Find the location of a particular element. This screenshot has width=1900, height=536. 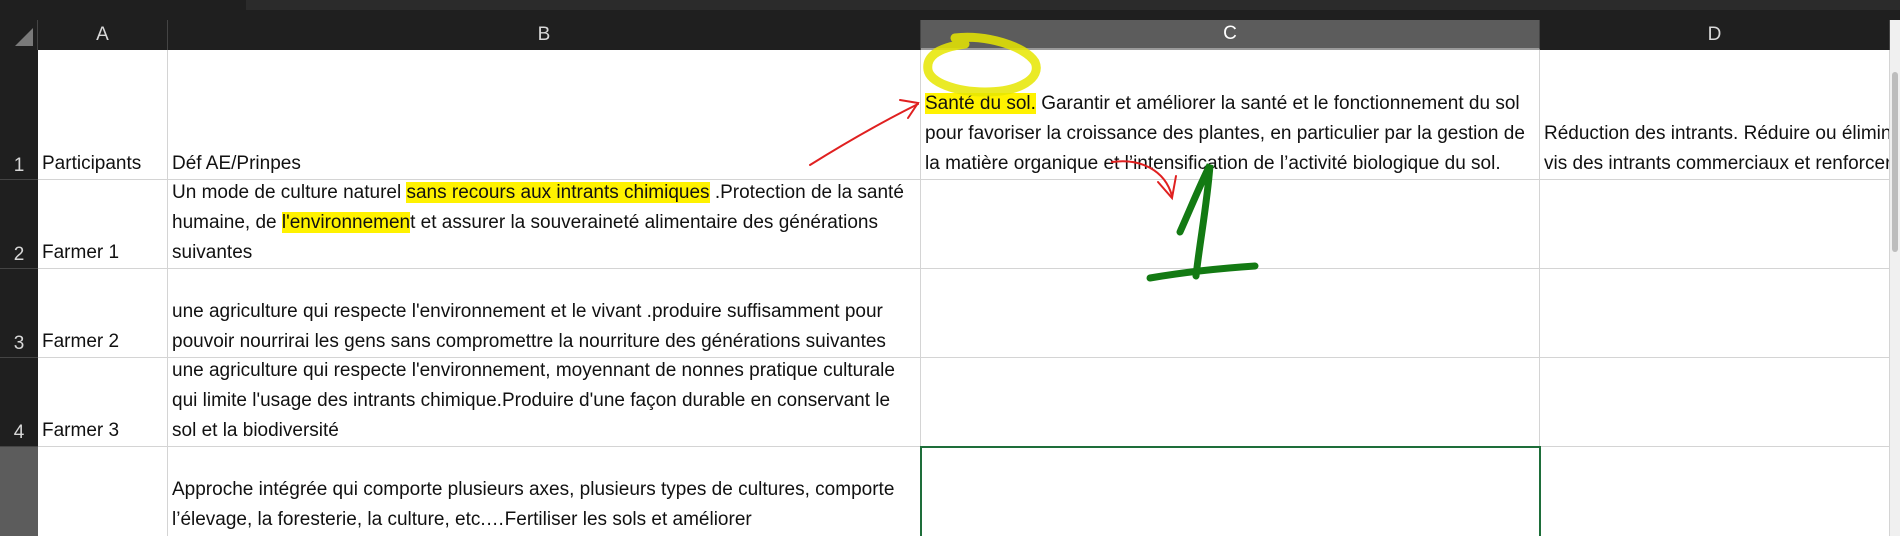

row-header-5: 5 is located at coordinates (19, 491).